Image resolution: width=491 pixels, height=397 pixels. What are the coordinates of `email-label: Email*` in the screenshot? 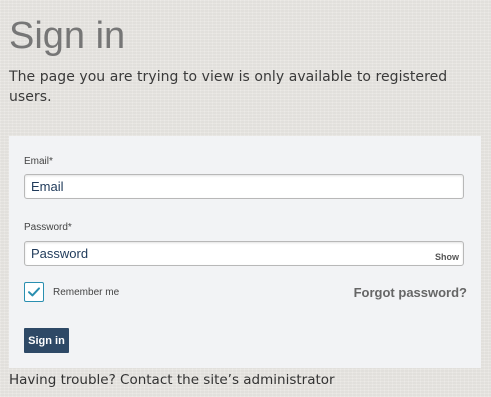 It's located at (38, 161).